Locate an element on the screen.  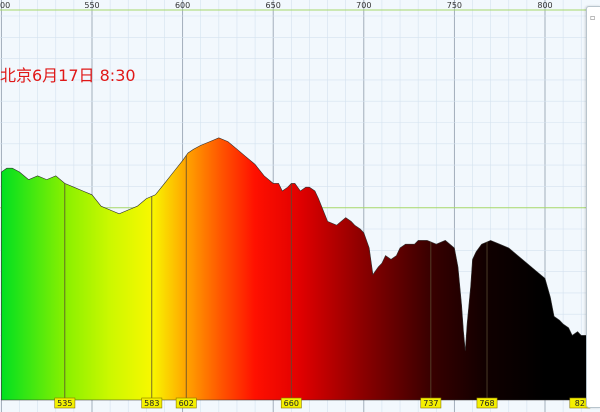
marker-label: 535 is located at coordinates (64, 403).